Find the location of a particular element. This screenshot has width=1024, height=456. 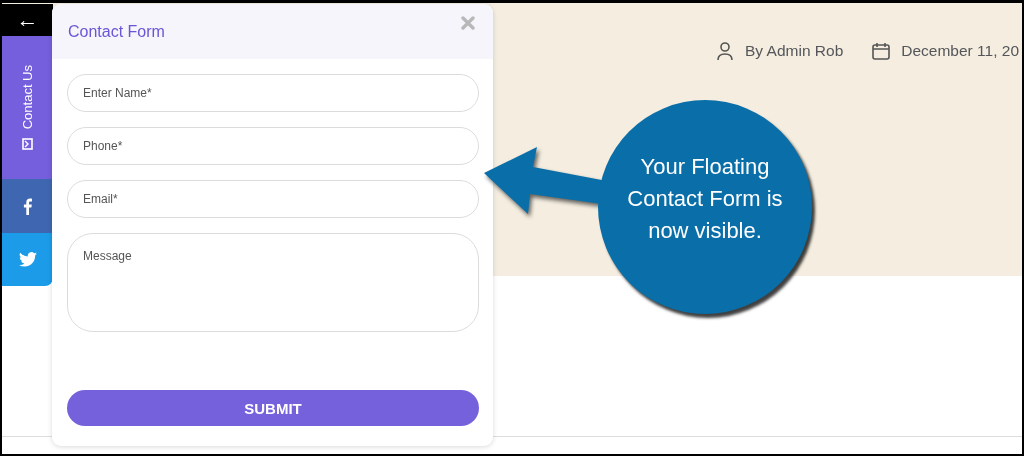

close-icon is located at coordinates (468, 23).